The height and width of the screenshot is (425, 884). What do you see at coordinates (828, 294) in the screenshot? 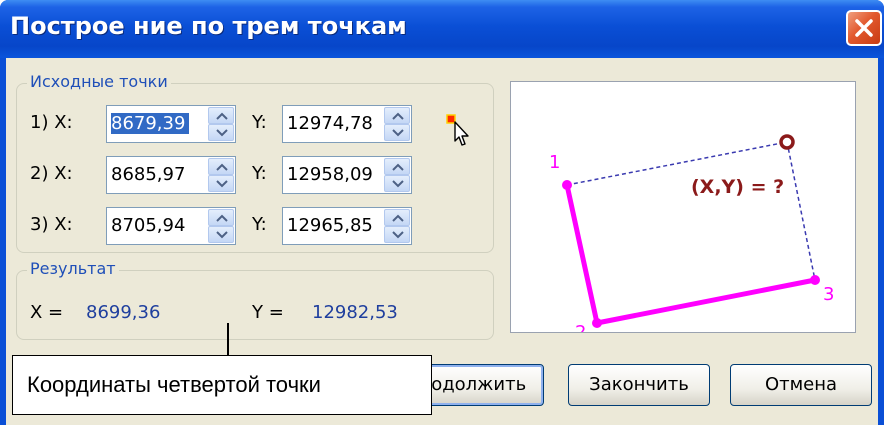
I see `point-3-label: 3` at bounding box center [828, 294].